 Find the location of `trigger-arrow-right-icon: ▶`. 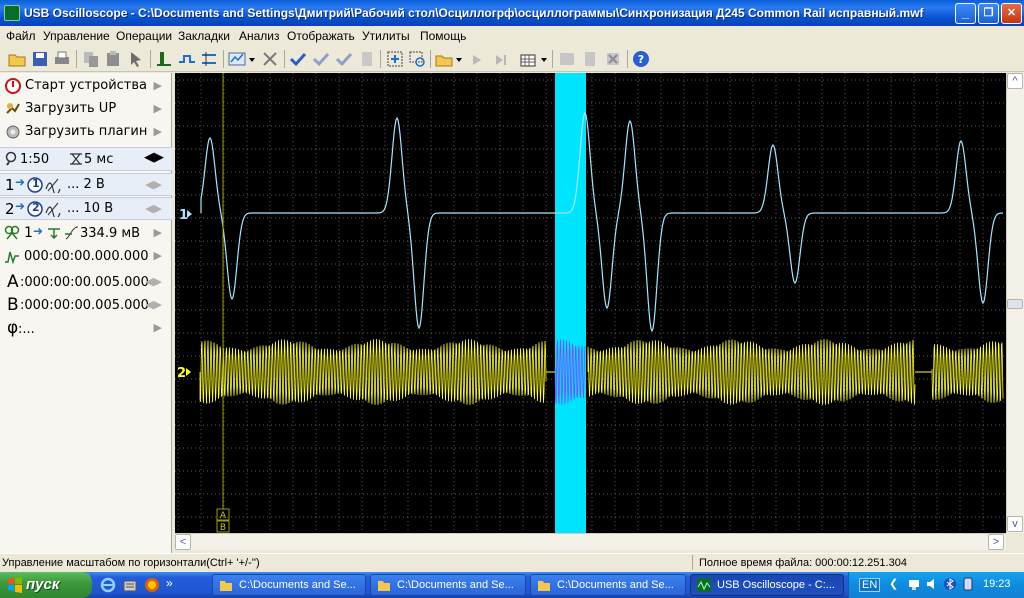

trigger-arrow-right-icon: ▶ is located at coordinates (158, 232).